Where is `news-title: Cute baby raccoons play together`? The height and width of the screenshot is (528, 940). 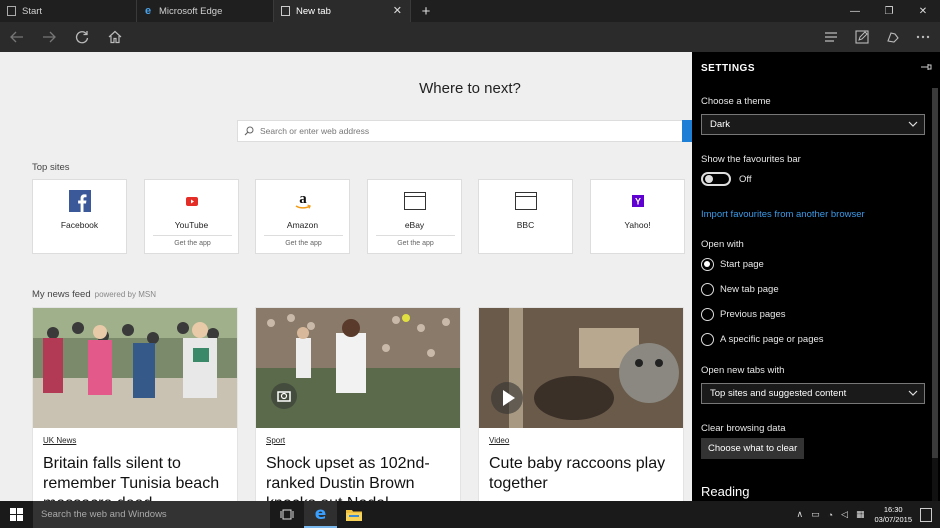
news-title: Cute baby raccoons play together is located at coordinates (584, 474).